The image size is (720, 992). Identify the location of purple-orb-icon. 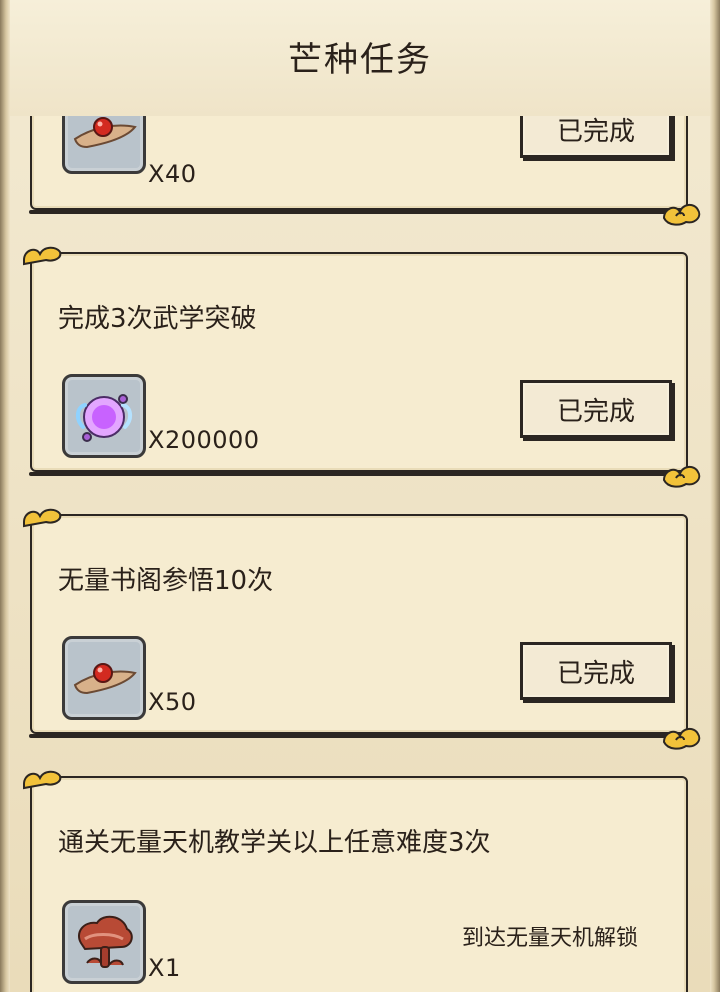
(104, 418).